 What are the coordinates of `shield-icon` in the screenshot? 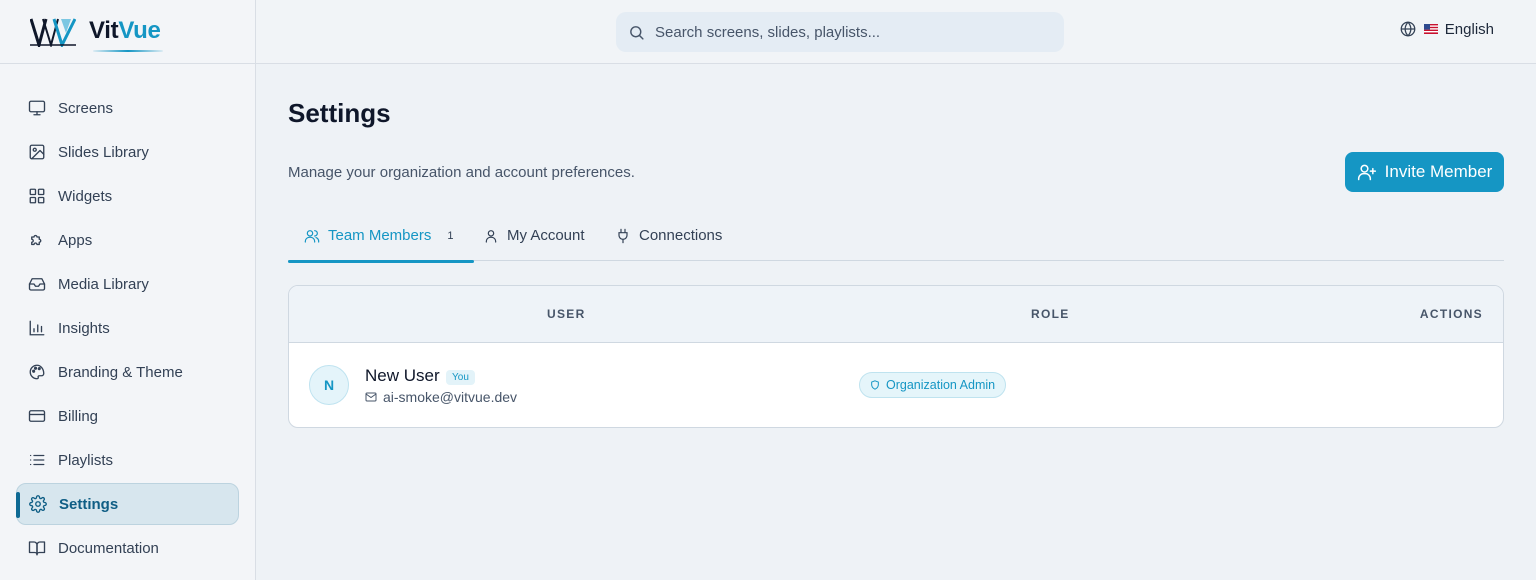 It's located at (875, 385).